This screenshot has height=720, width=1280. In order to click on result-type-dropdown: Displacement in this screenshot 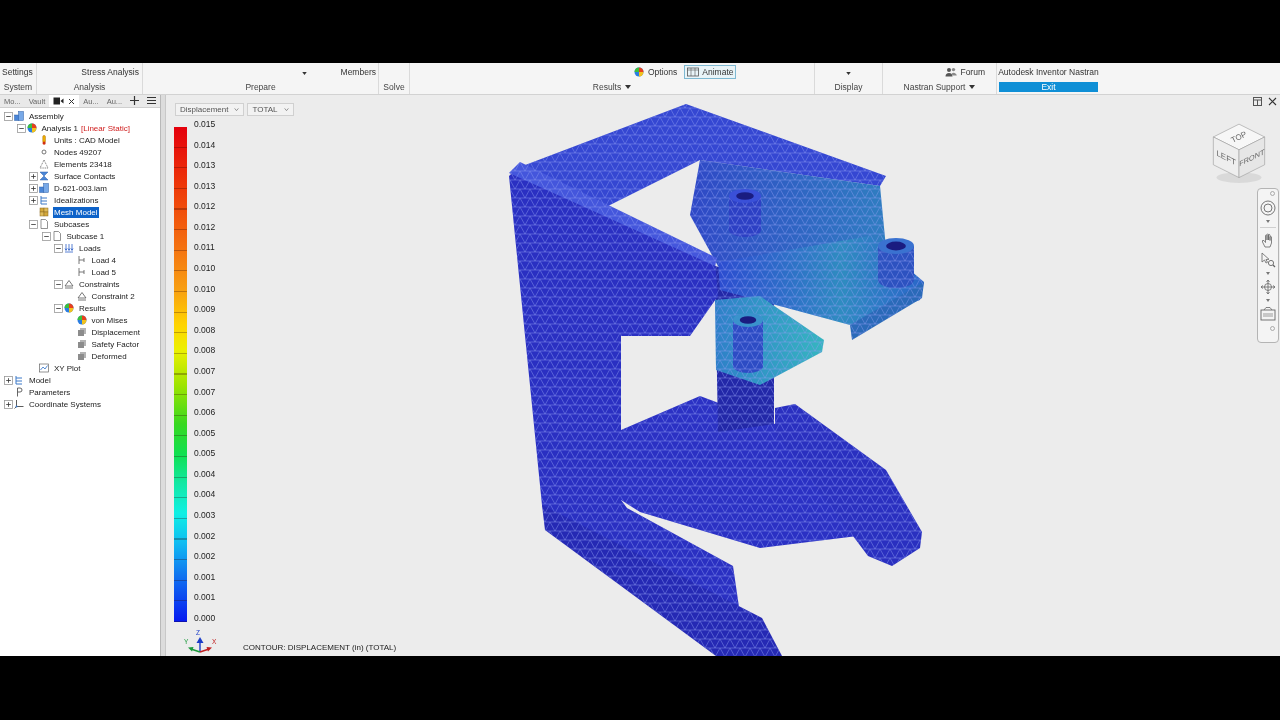, I will do `click(210, 109)`.